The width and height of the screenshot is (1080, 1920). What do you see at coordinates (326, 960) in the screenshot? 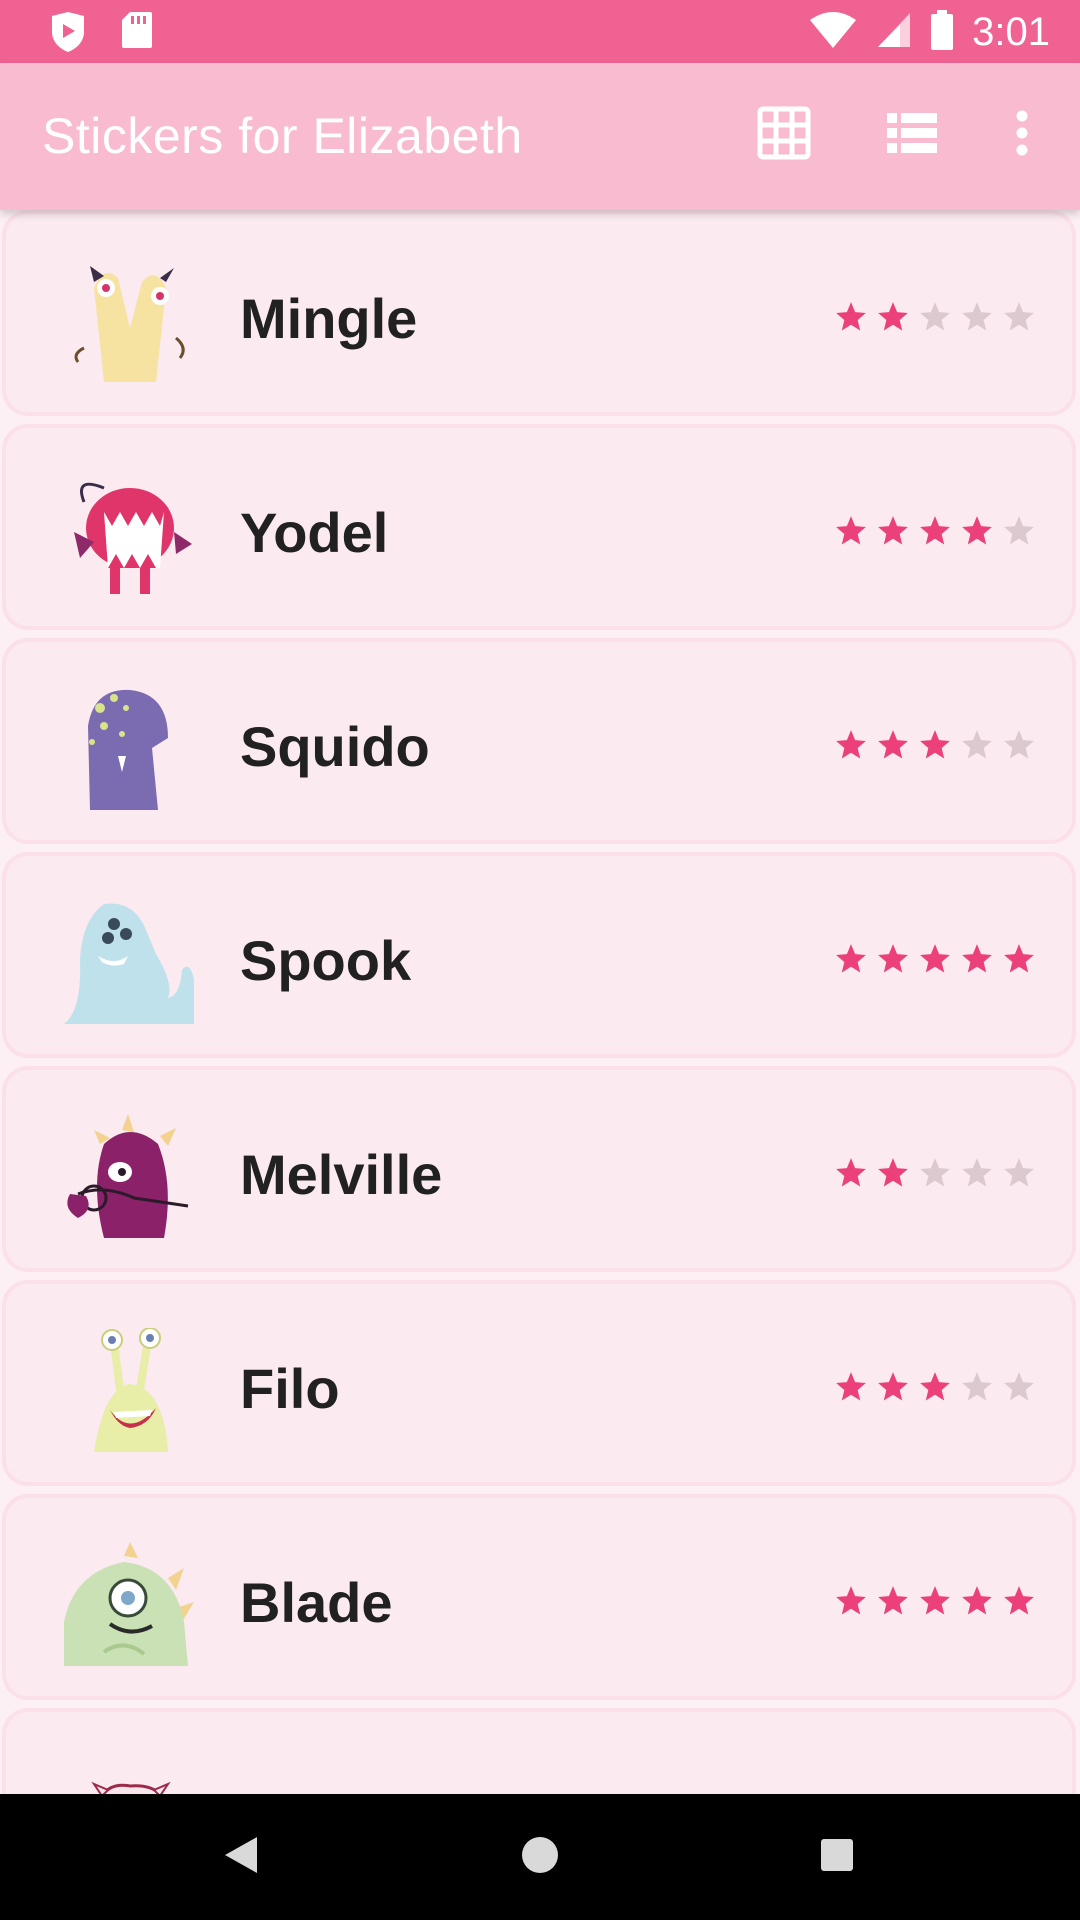
I see `sticker-name: Spook` at bounding box center [326, 960].